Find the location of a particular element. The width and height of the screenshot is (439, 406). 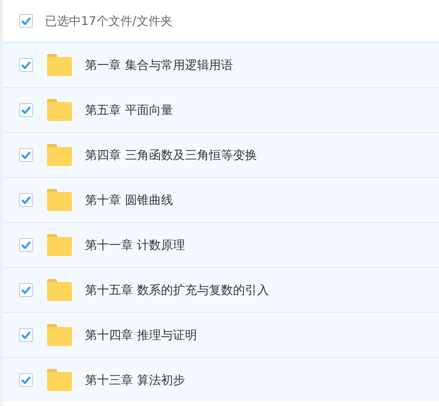

file-name: 第五章 平面向量 is located at coordinates (129, 110).